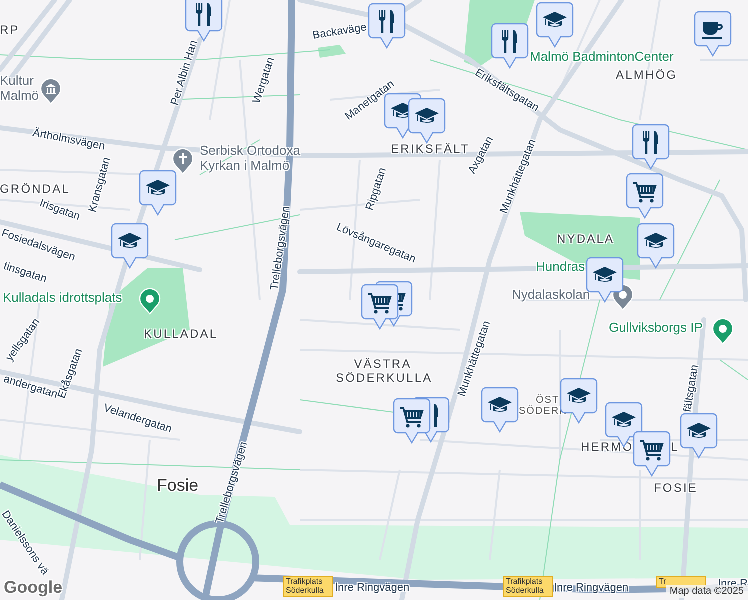 The width and height of the screenshot is (748, 600). Describe the element at coordinates (35, 190) in the screenshot. I see `district-name: GRÖNDAL` at that location.